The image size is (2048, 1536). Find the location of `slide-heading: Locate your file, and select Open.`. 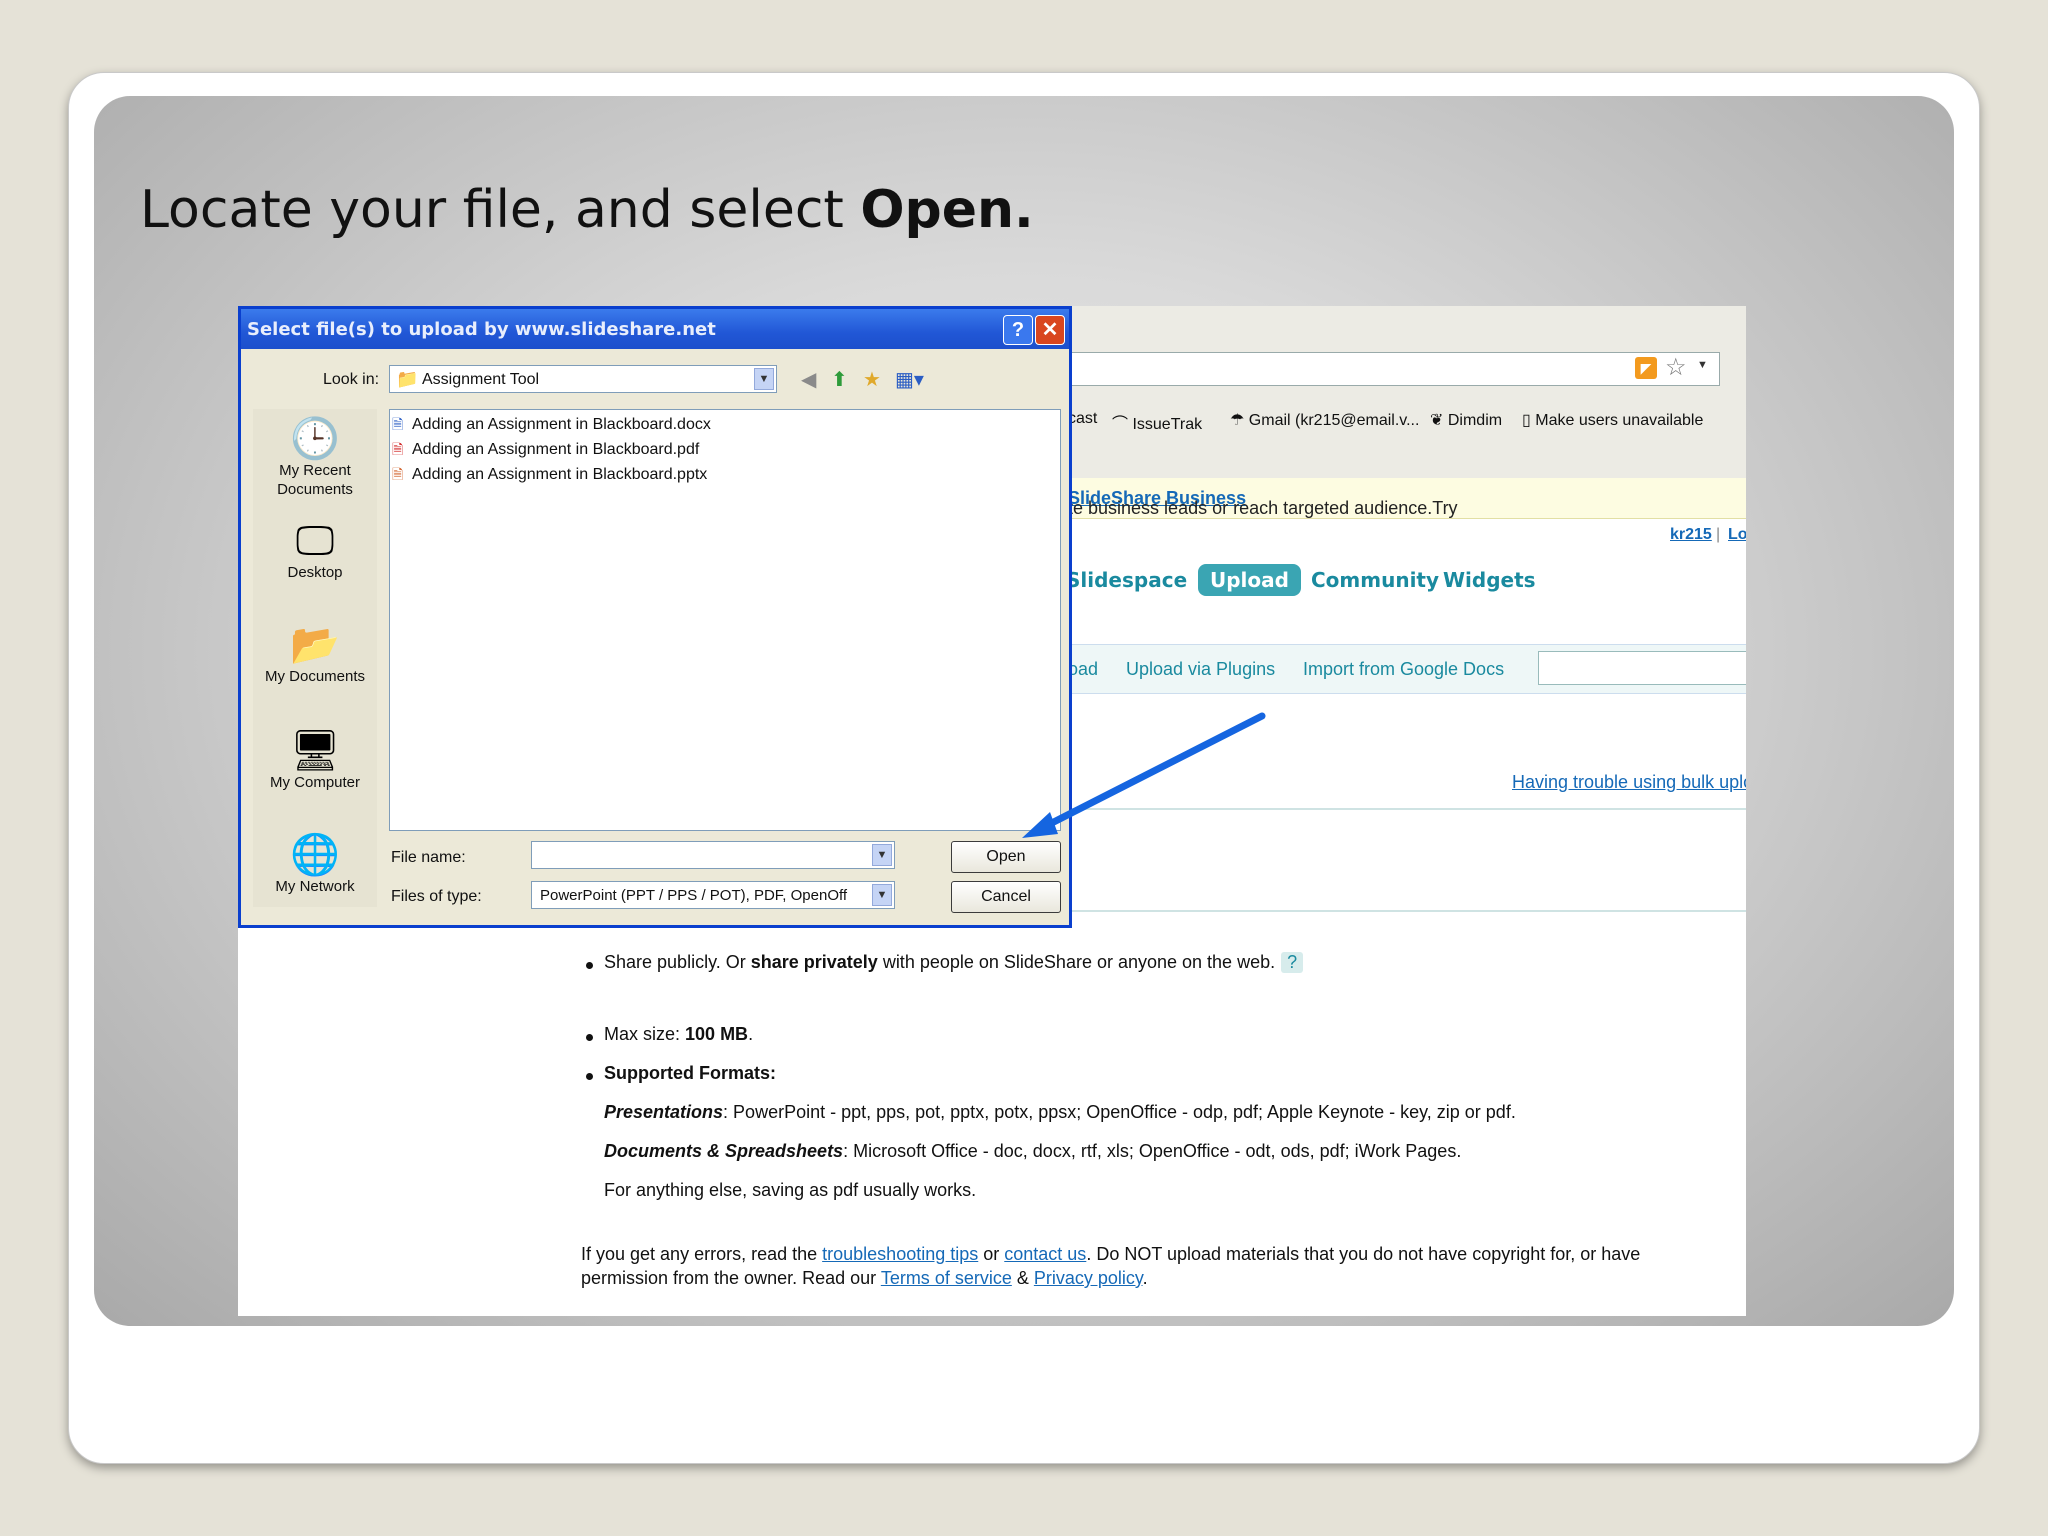

slide-heading: Locate your file, and select Open. is located at coordinates (587, 210).